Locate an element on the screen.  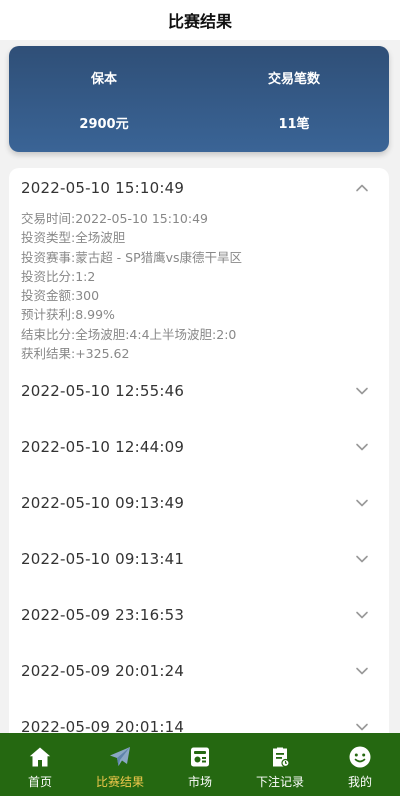
tab-market: 市场 is located at coordinates (200, 764).